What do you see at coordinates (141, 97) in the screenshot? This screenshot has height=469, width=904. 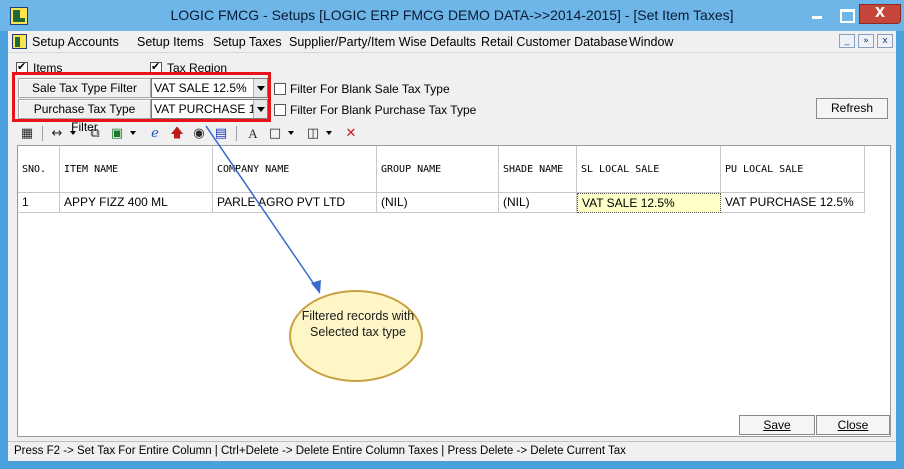 I see `highlight-box` at bounding box center [141, 97].